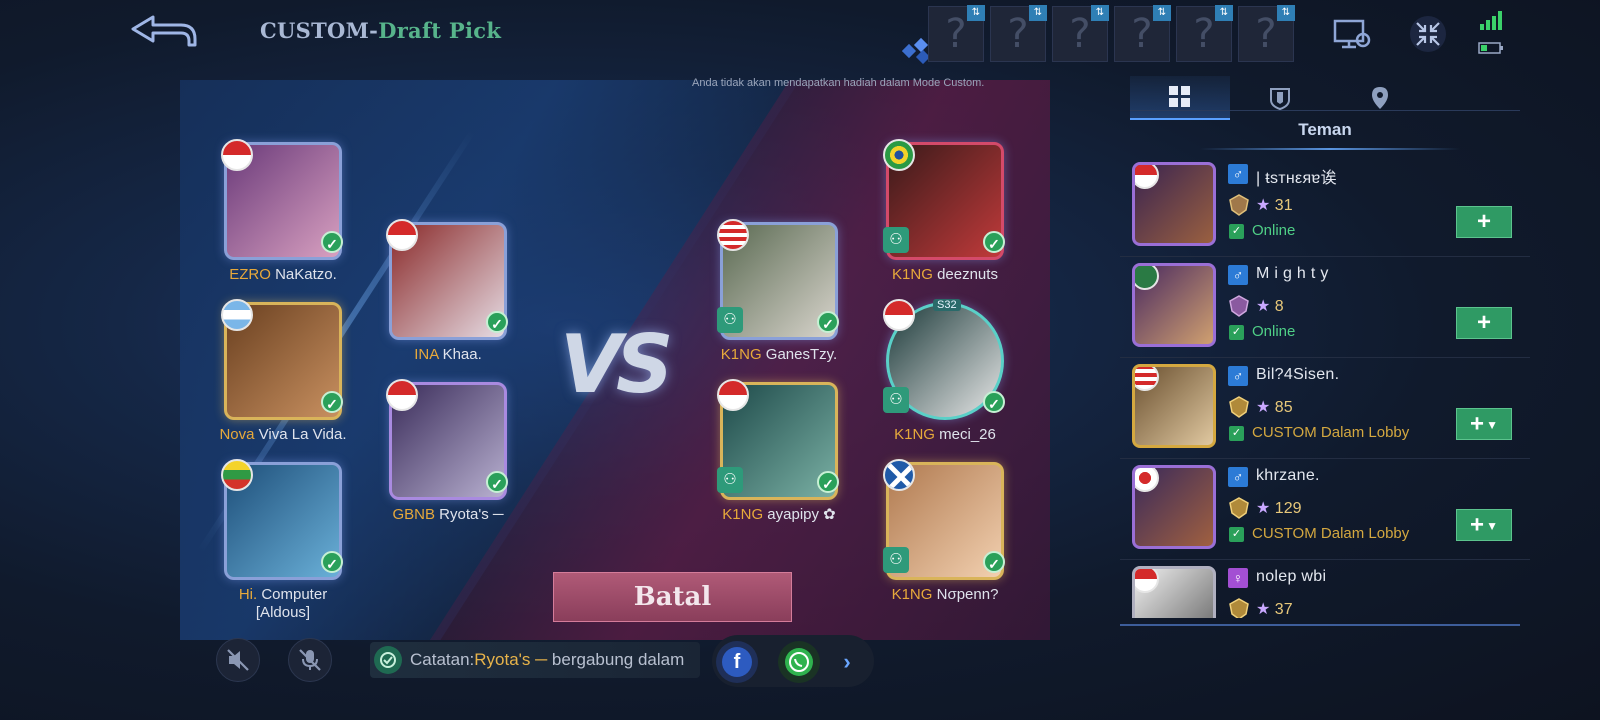  Describe the element at coordinates (1111, 33) in the screenshot. I see `ban-slots: ? ⇅ ? ⇅ ? ⇅ ? ⇅ ? ⇅ ? ⇅` at that location.